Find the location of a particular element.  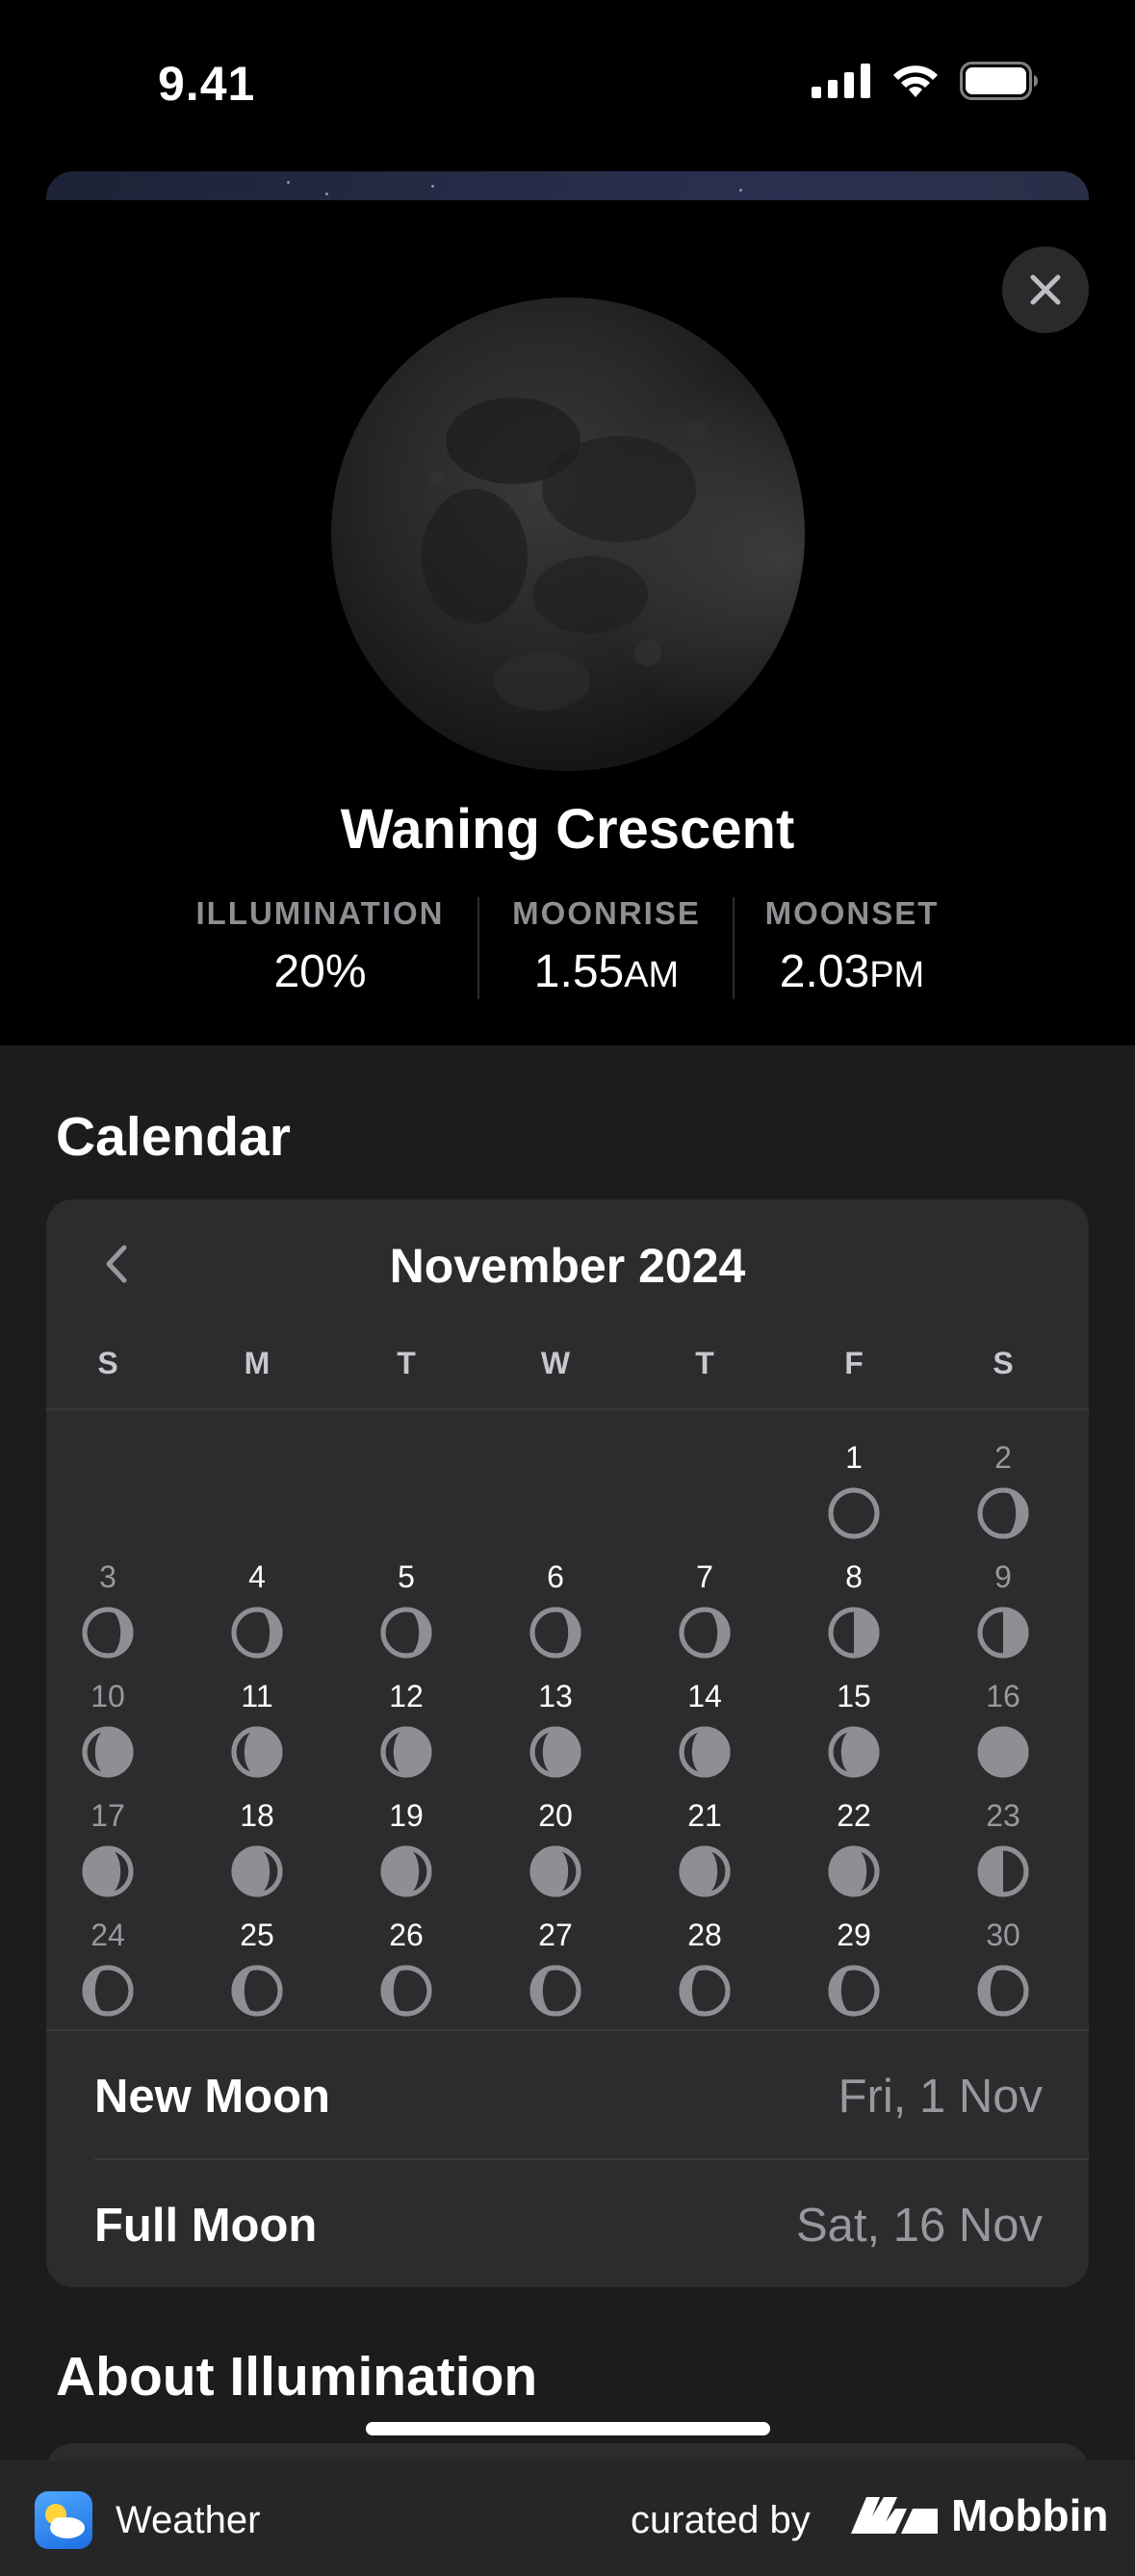

calendar-day: 11 is located at coordinates (257, 1728).